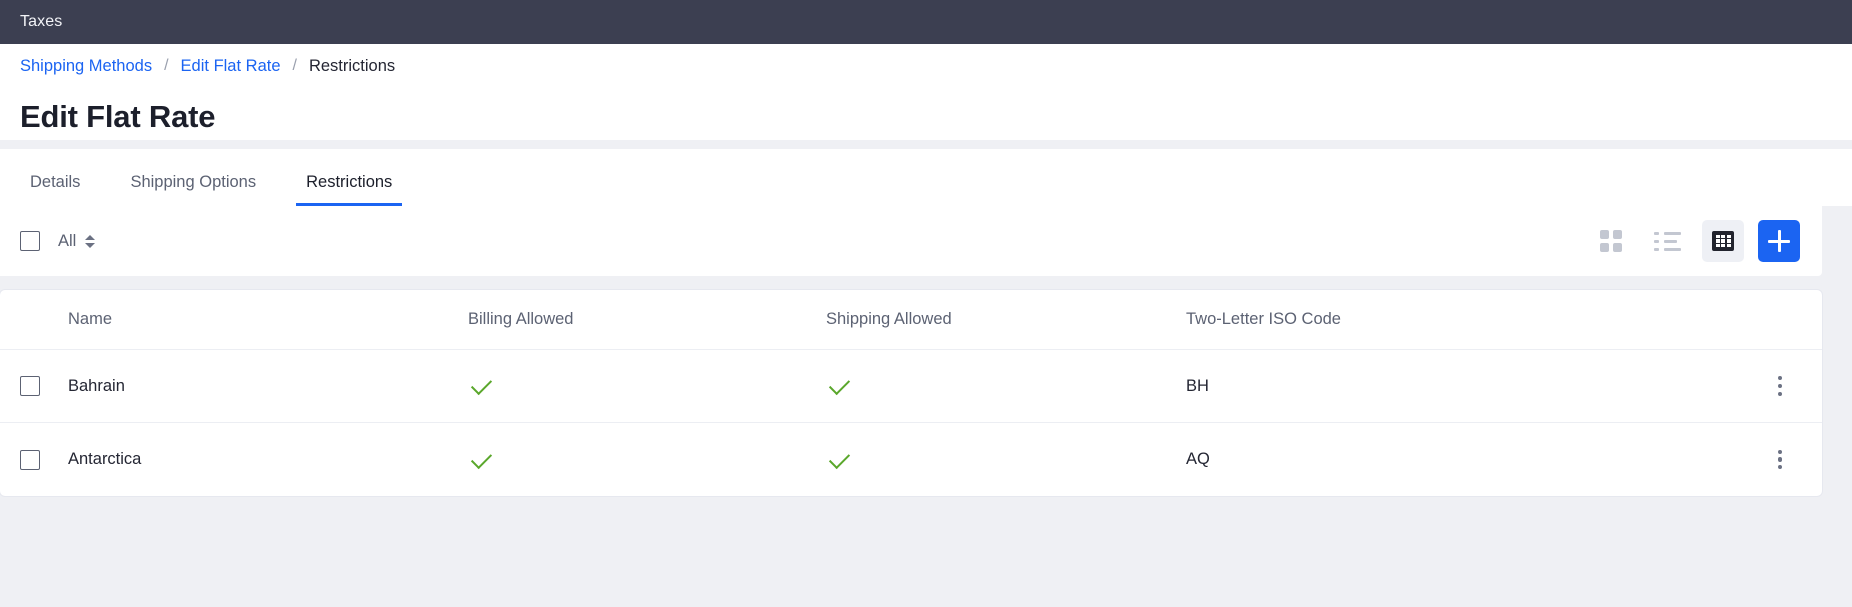 The image size is (1852, 607). Describe the element at coordinates (889, 319) in the screenshot. I see `header-cell-shipping-allowed: Shipping Allowed` at that location.